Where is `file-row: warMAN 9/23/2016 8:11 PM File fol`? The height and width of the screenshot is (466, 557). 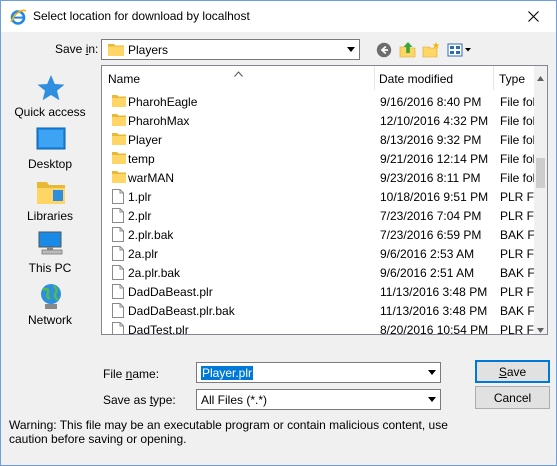 file-row: warMAN 9/23/2016 8:11 PM File fol is located at coordinates (318, 177).